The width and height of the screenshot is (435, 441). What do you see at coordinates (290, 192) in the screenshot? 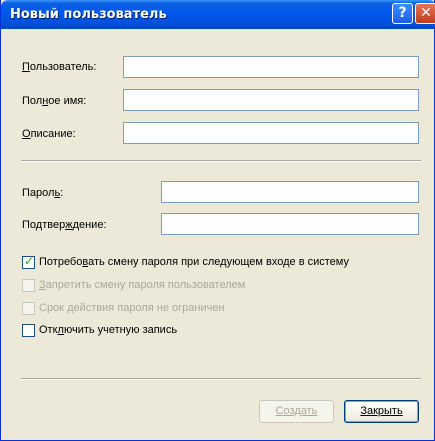
I see `password-input` at bounding box center [290, 192].